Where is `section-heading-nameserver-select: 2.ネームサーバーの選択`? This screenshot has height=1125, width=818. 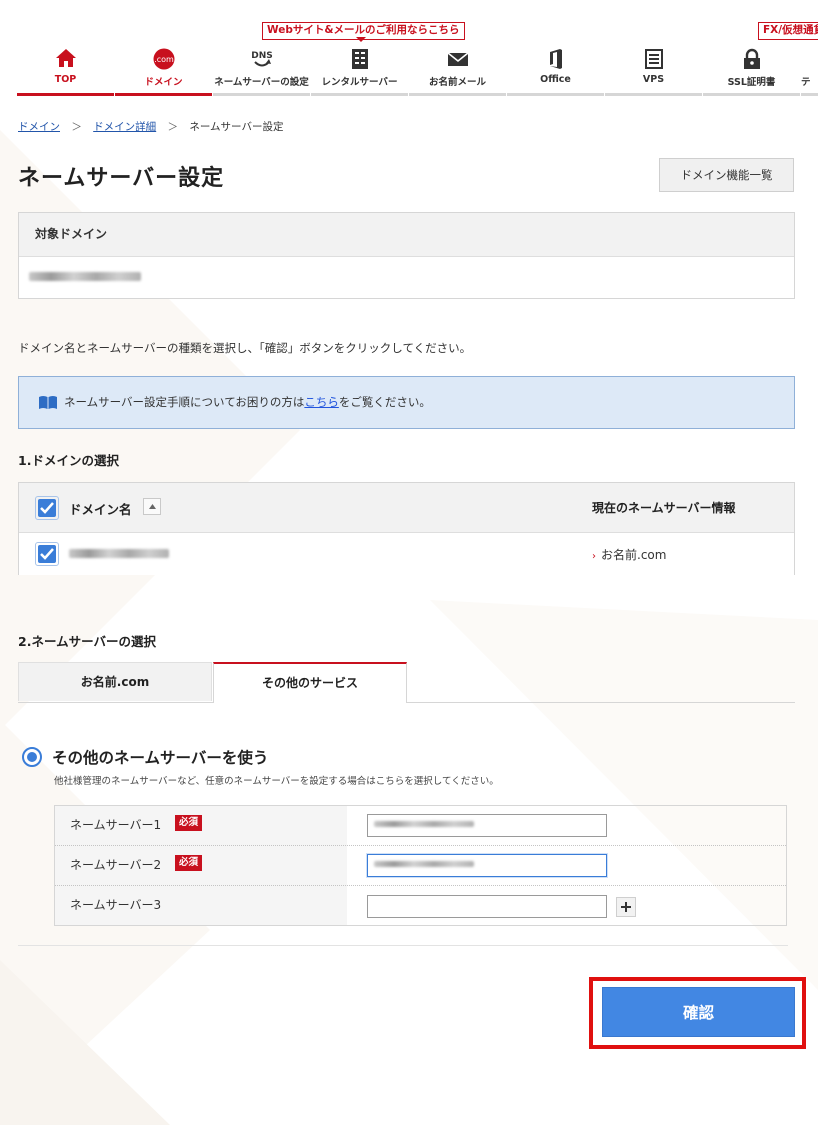
section-heading-nameserver-select: 2.ネームサーバーの選択 is located at coordinates (87, 641).